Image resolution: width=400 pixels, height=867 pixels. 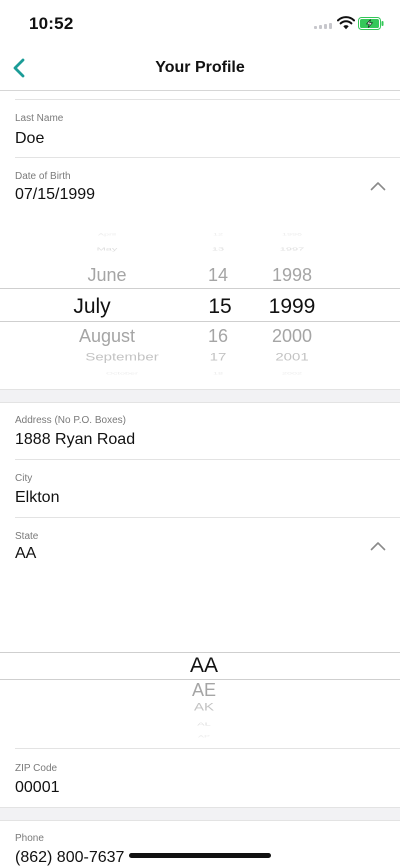 I want to click on day-selected: 15, so click(x=220, y=306).